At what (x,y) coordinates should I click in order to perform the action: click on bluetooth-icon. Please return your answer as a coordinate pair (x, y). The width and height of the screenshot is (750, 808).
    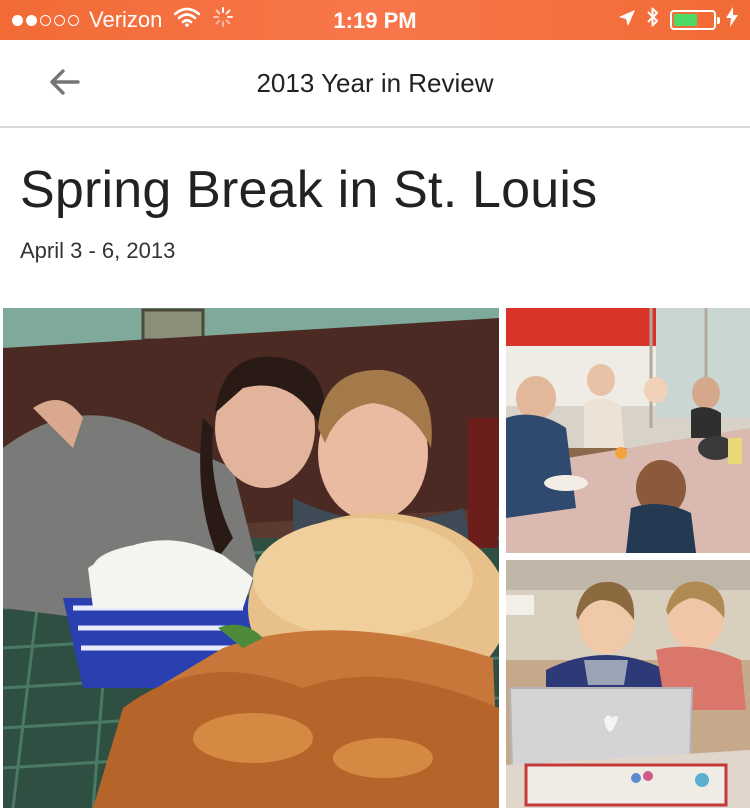
    Looking at the image, I should click on (653, 20).